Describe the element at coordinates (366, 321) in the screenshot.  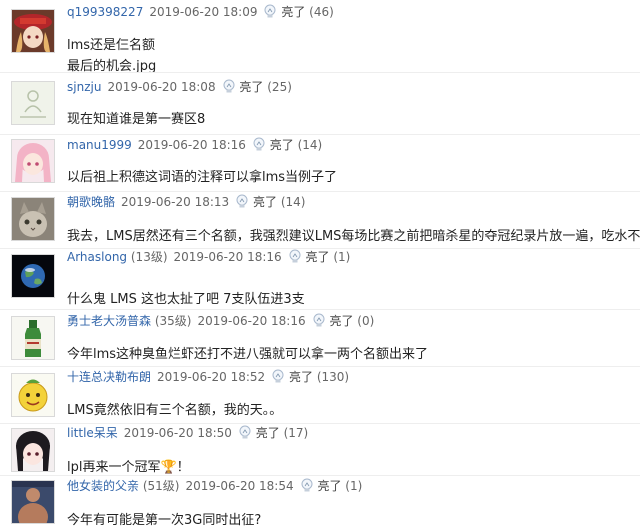
I see `like-count: (0)` at that location.